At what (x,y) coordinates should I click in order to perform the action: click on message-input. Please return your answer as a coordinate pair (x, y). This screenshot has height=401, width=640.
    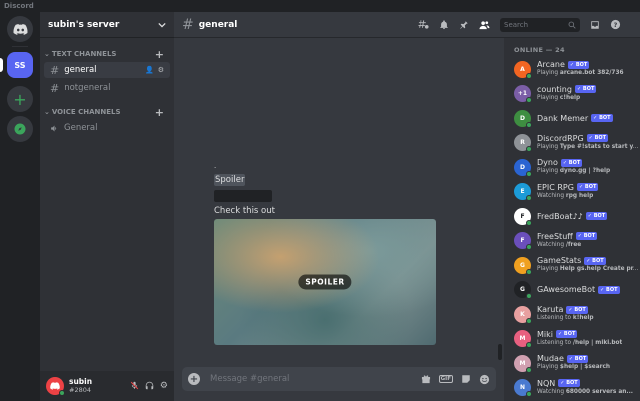
    Looking at the image, I should click on (310, 379).